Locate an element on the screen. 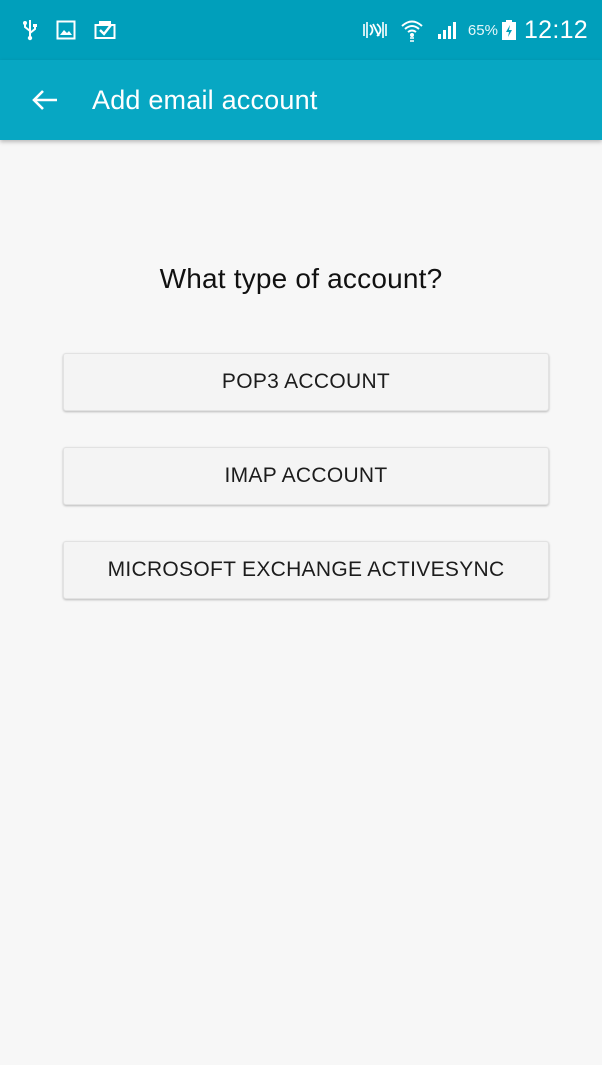 The image size is (602, 1065). imap-account-label: IMAP ACCOUNT is located at coordinates (306, 475).